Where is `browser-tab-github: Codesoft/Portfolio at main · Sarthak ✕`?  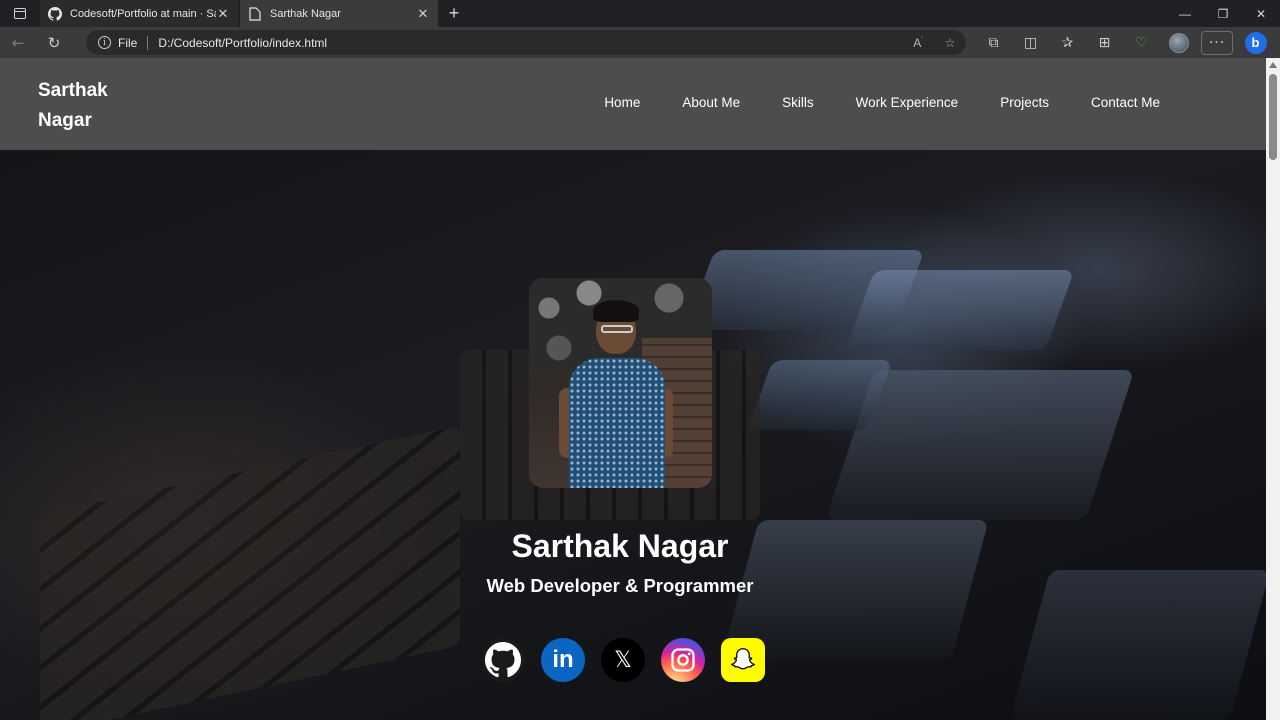 browser-tab-github: Codesoft/Portfolio at main · Sarthak ✕ is located at coordinates (139, 13).